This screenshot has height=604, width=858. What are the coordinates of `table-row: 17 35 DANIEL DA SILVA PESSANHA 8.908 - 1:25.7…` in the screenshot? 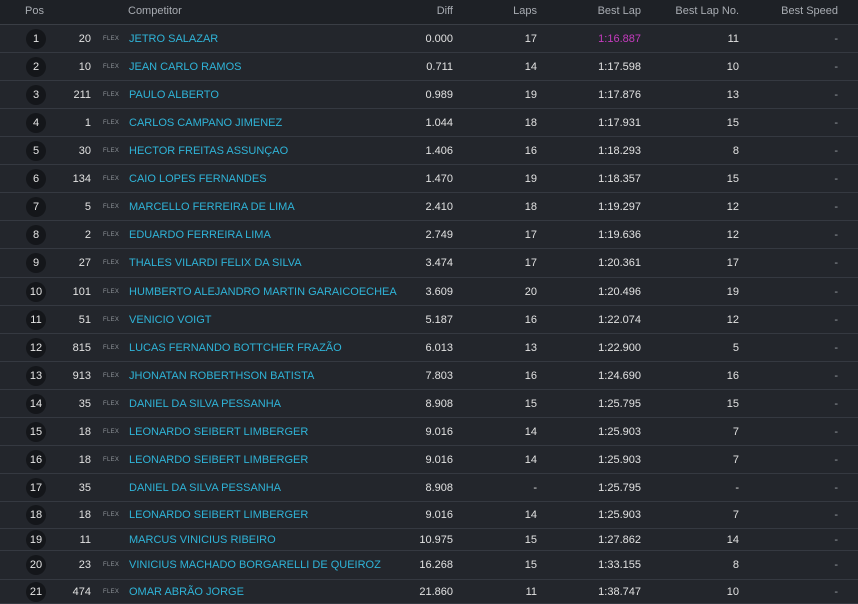 It's located at (429, 488).